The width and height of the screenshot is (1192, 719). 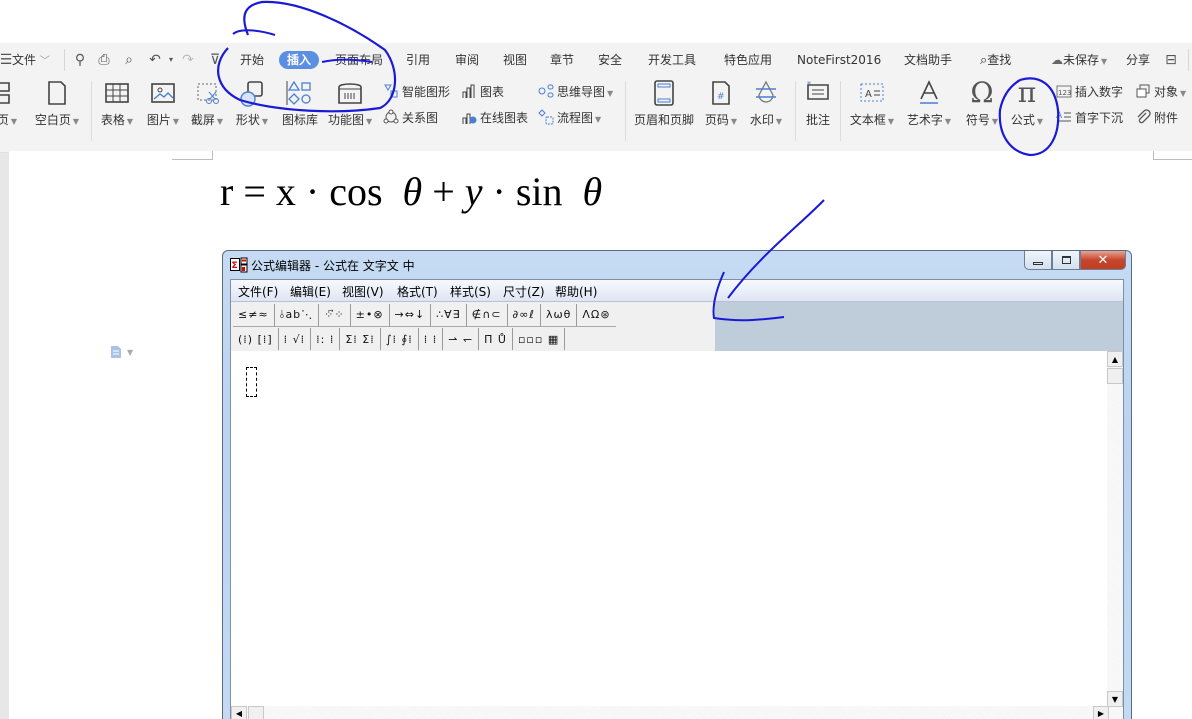 I want to click on mindmap-button: 思维导图 ▼, so click(x=575, y=92).